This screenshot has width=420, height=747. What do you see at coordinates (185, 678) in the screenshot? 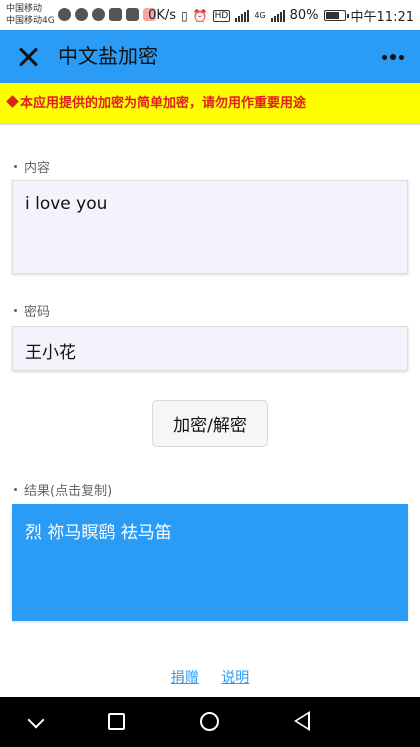
I see `donate-link: 捐赠` at bounding box center [185, 678].